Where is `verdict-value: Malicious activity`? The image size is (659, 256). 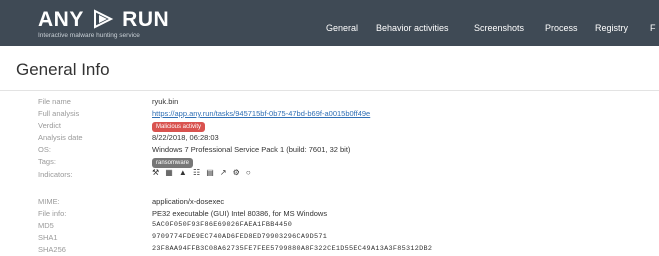
verdict-value: Malicious activity is located at coordinates (179, 126).